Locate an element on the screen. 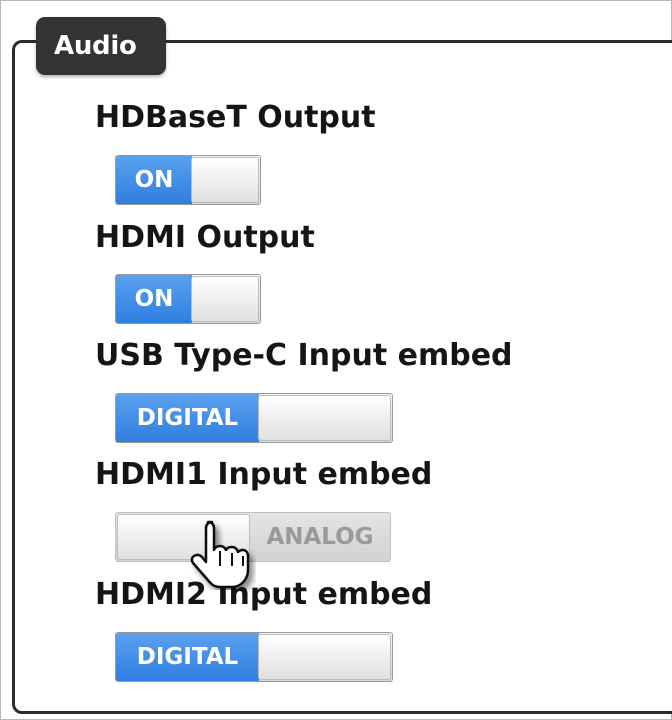  toggle-usb-typec-input-embed: DIGITAL is located at coordinates (254, 418).